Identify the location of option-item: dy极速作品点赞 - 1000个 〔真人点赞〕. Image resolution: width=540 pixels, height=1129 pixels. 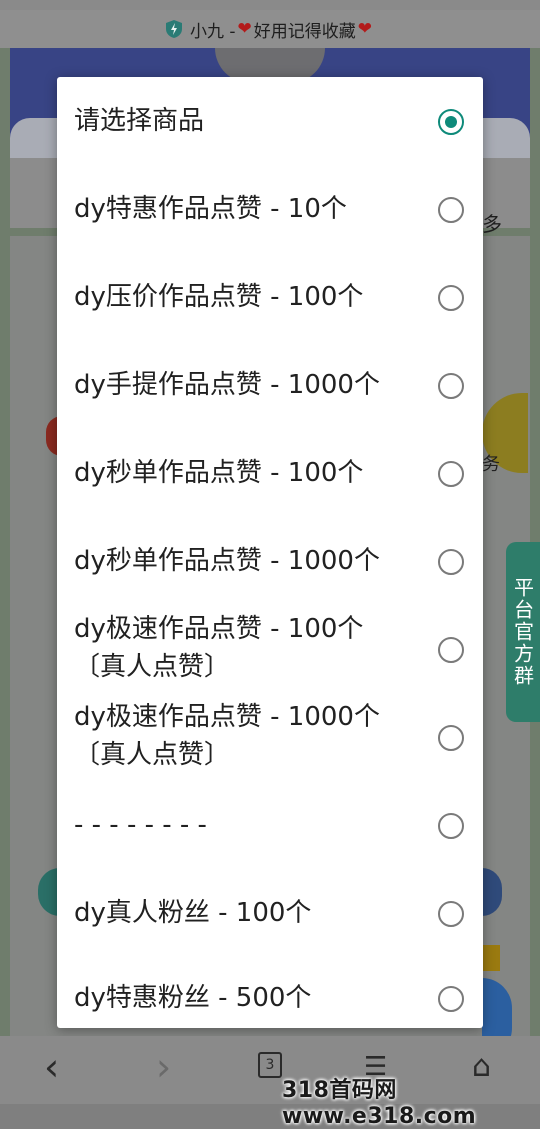
(270, 737).